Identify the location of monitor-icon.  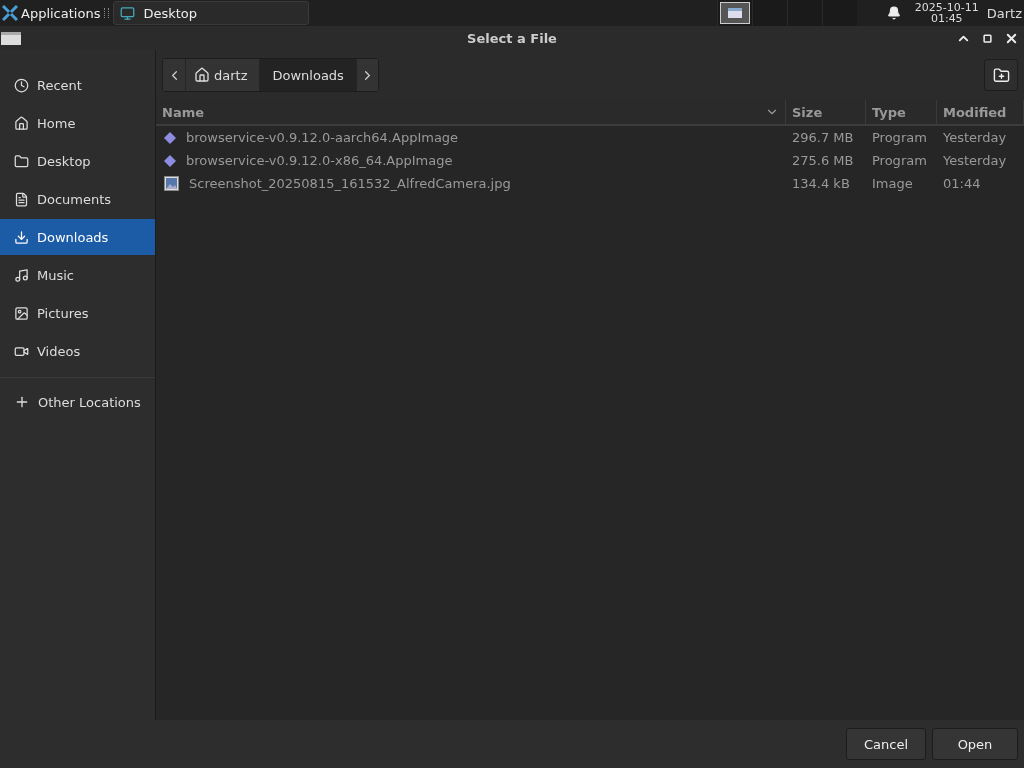
(128, 13).